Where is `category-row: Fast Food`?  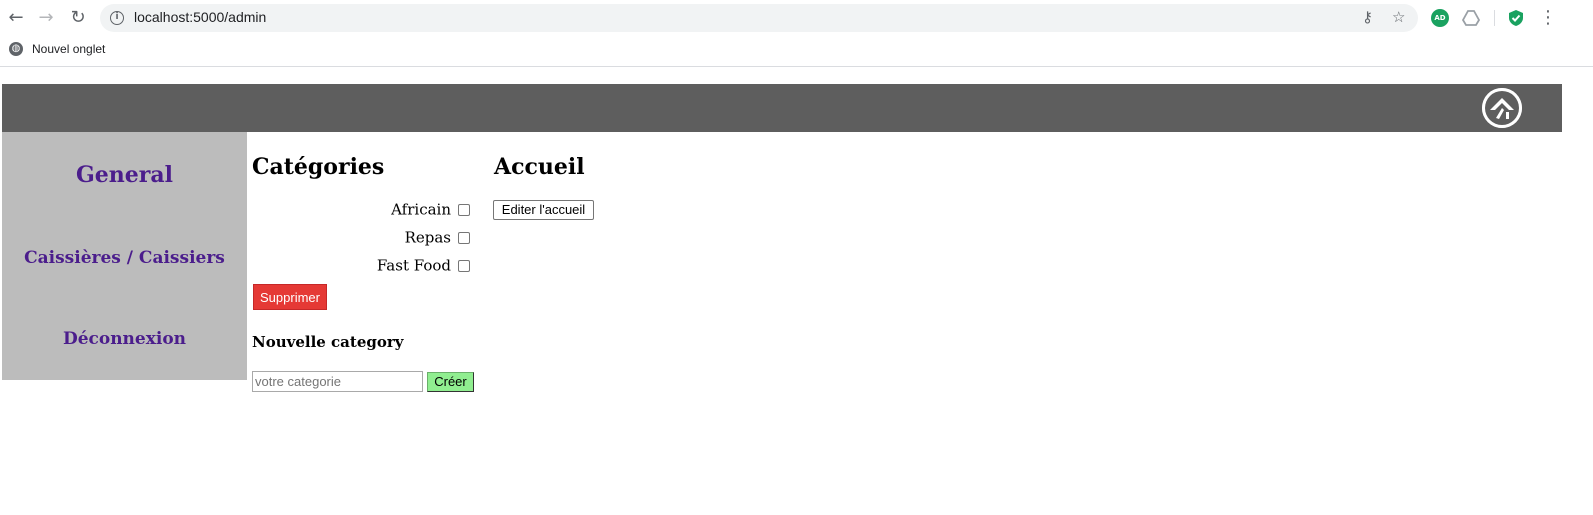 category-row: Fast Food is located at coordinates (363, 266).